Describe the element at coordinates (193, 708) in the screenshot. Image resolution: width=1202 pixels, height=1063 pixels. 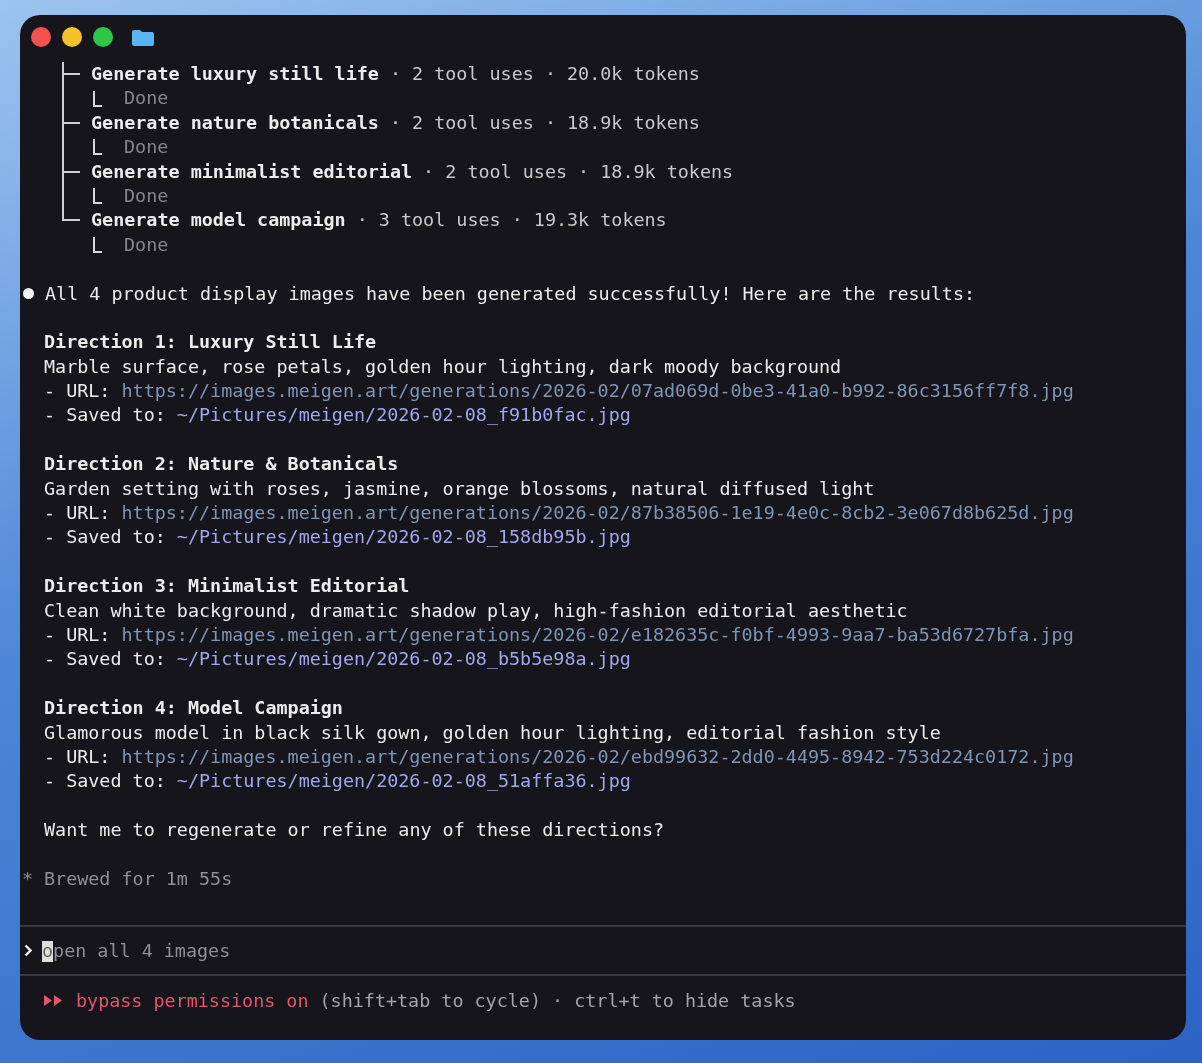
I see `direction-title: Direction 4: Model Campaign` at that location.